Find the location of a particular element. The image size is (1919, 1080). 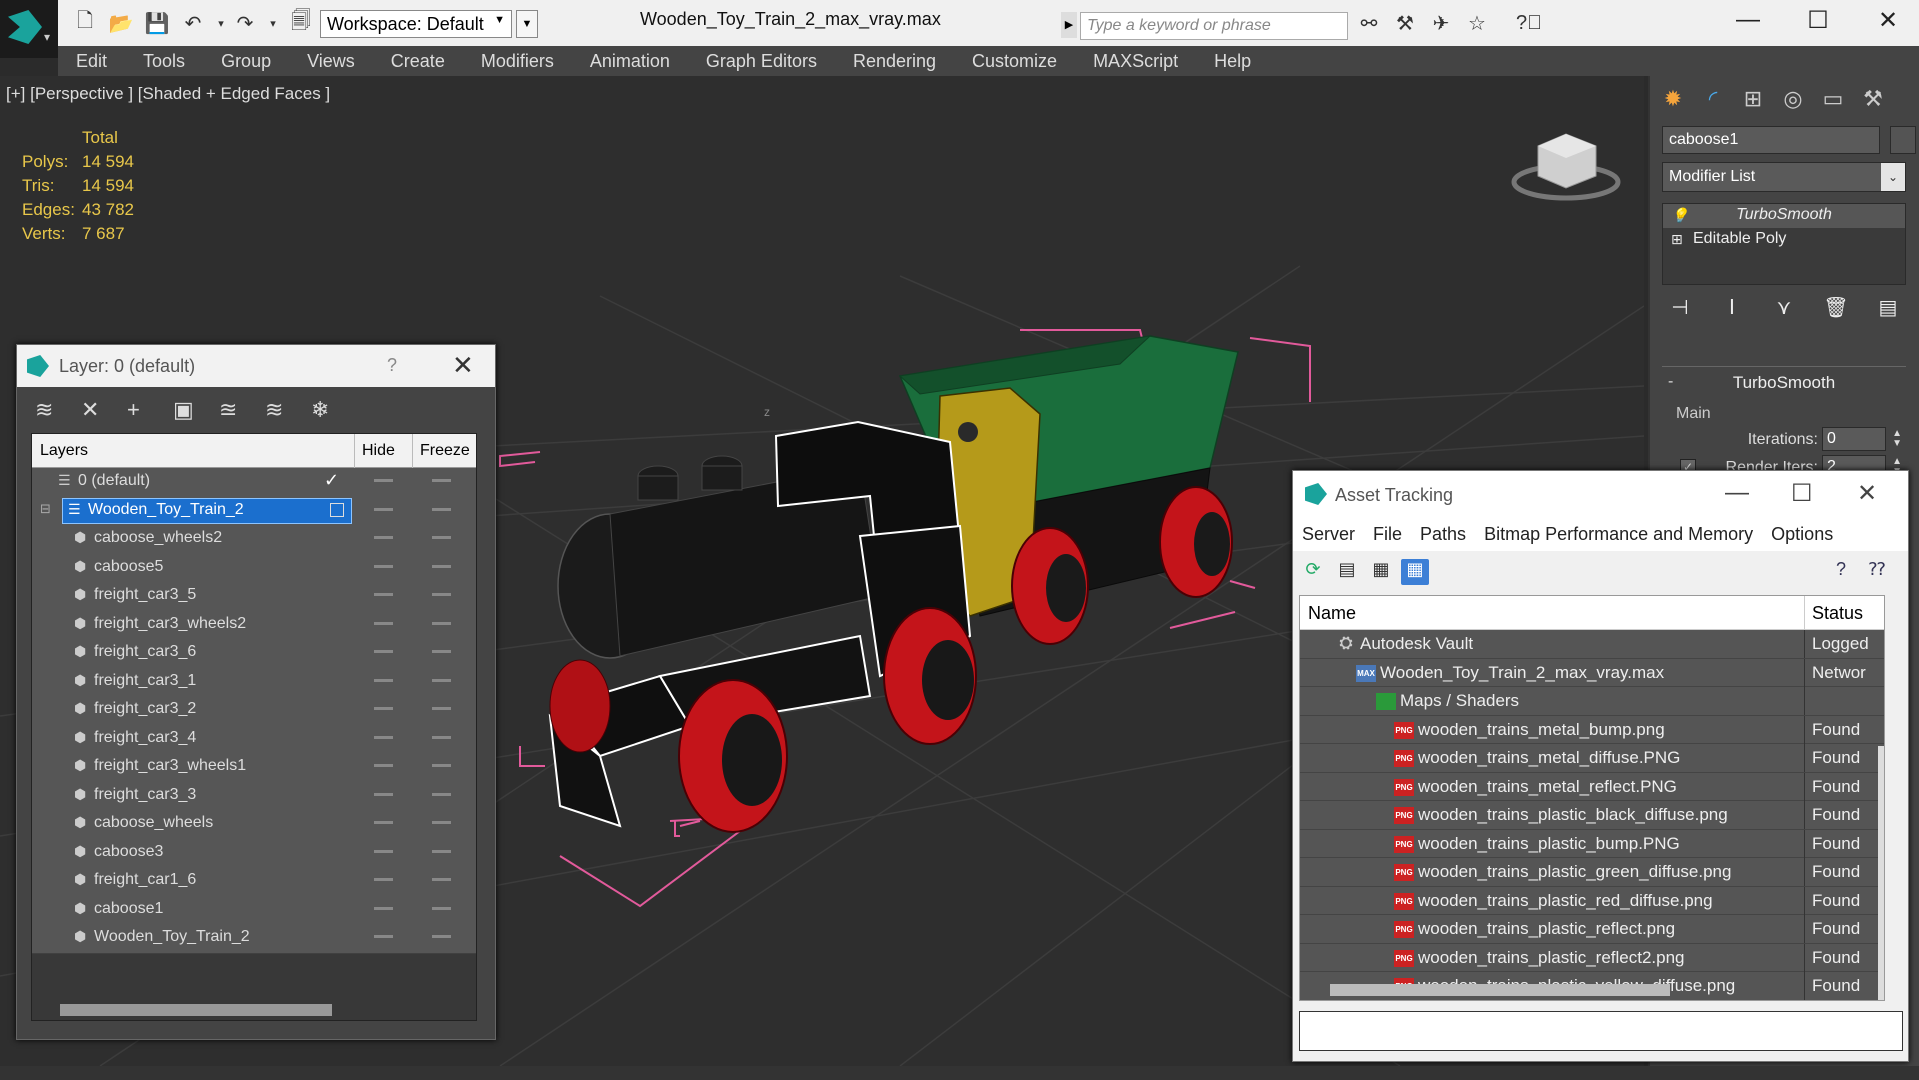

open-file-icon: 📂 is located at coordinates (121, 23).